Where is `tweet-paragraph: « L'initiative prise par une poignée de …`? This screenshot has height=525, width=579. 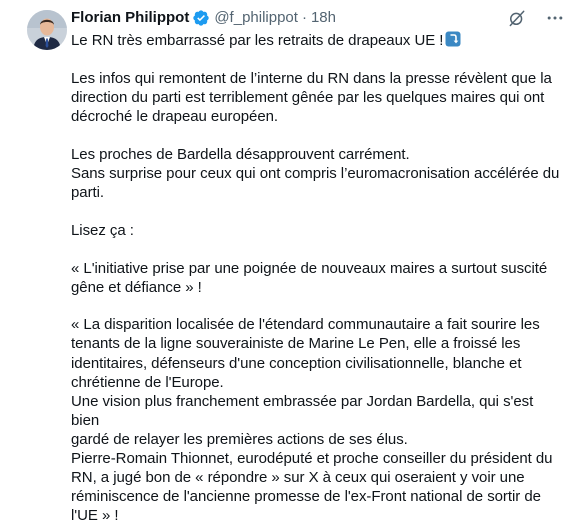 tweet-paragraph: « L'initiative prise par une poignée de … is located at coordinates (318, 278).